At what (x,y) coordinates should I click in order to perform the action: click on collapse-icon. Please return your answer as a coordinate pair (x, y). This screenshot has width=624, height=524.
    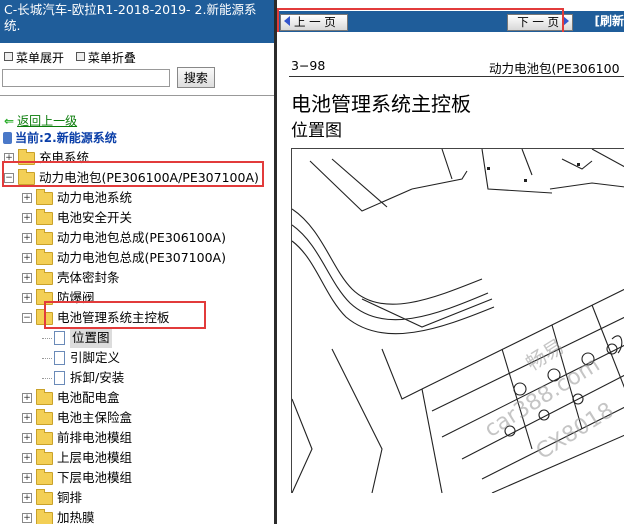
    Looking at the image, I should click on (80, 56).